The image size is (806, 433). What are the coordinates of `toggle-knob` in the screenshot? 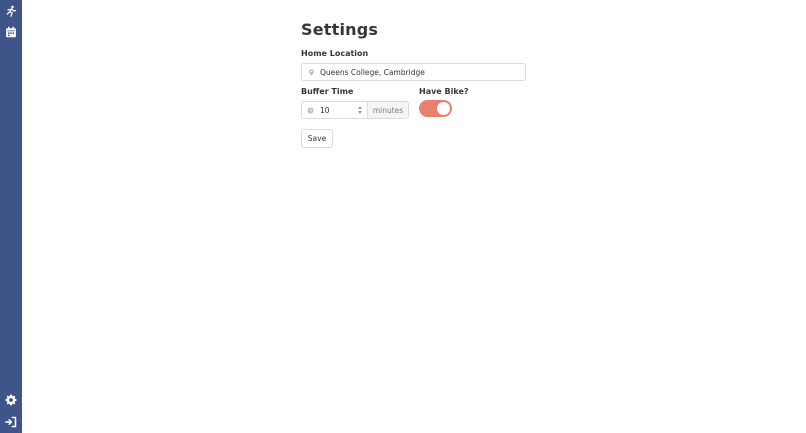 It's located at (443, 108).